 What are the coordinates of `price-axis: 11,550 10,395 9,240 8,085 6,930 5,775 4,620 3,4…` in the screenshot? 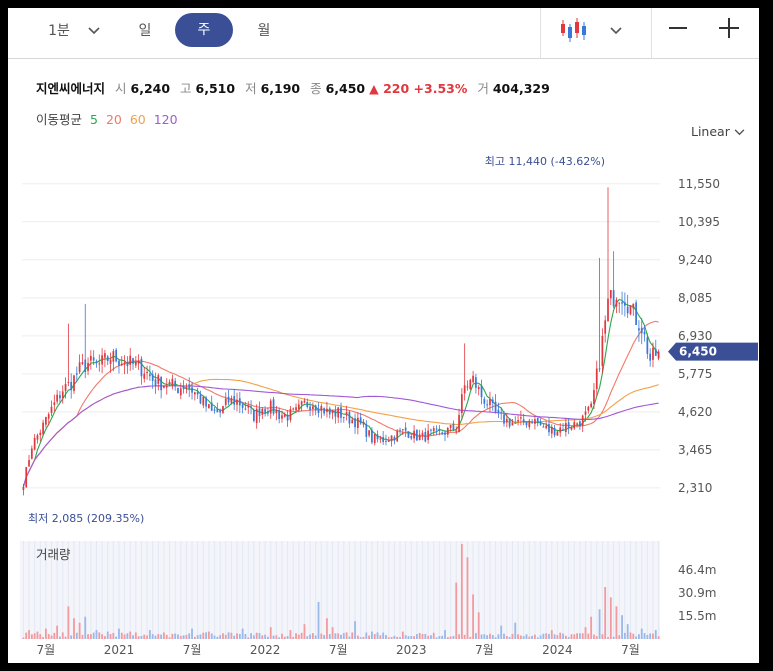 It's located at (699, 336).